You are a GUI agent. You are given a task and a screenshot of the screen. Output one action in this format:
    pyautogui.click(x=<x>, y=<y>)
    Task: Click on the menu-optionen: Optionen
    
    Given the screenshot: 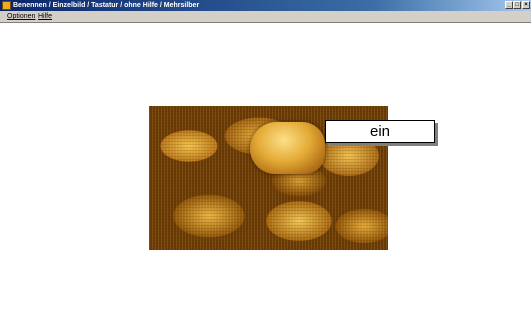 What is the action you would take?
    pyautogui.click(x=21, y=17)
    